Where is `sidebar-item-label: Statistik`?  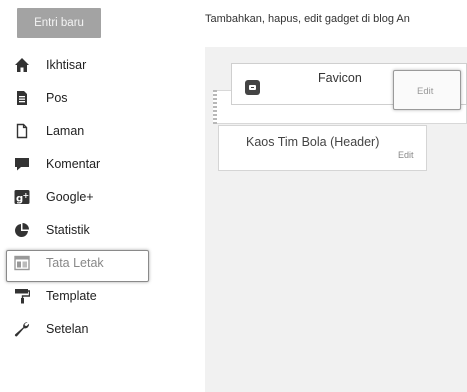
sidebar-item-label: Statistik is located at coordinates (68, 230).